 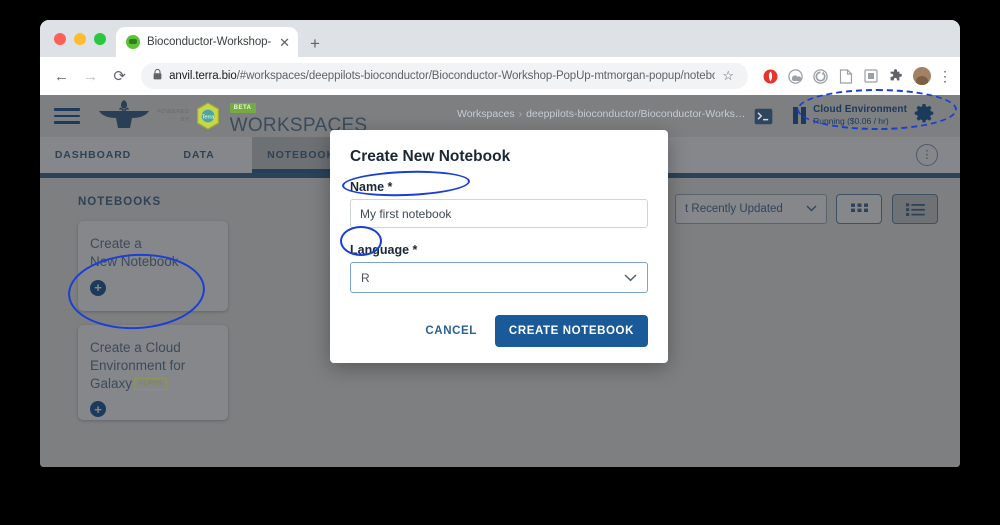 I want to click on browser-tab: Bioconductor-Workshop-PopU ✕, so click(x=207, y=42).